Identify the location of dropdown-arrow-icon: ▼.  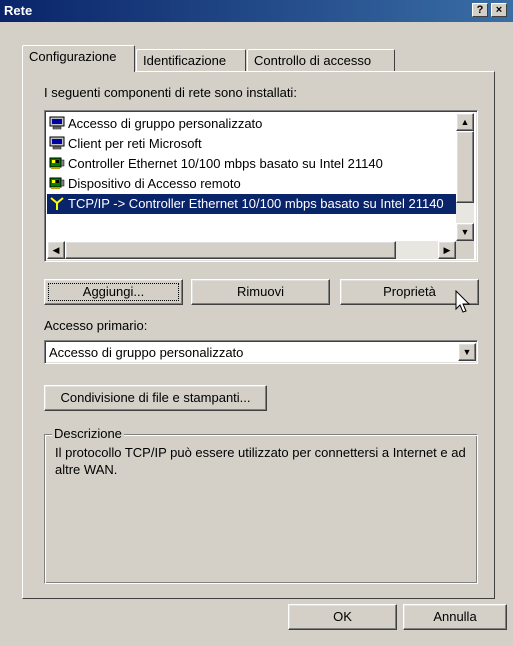
(467, 352).